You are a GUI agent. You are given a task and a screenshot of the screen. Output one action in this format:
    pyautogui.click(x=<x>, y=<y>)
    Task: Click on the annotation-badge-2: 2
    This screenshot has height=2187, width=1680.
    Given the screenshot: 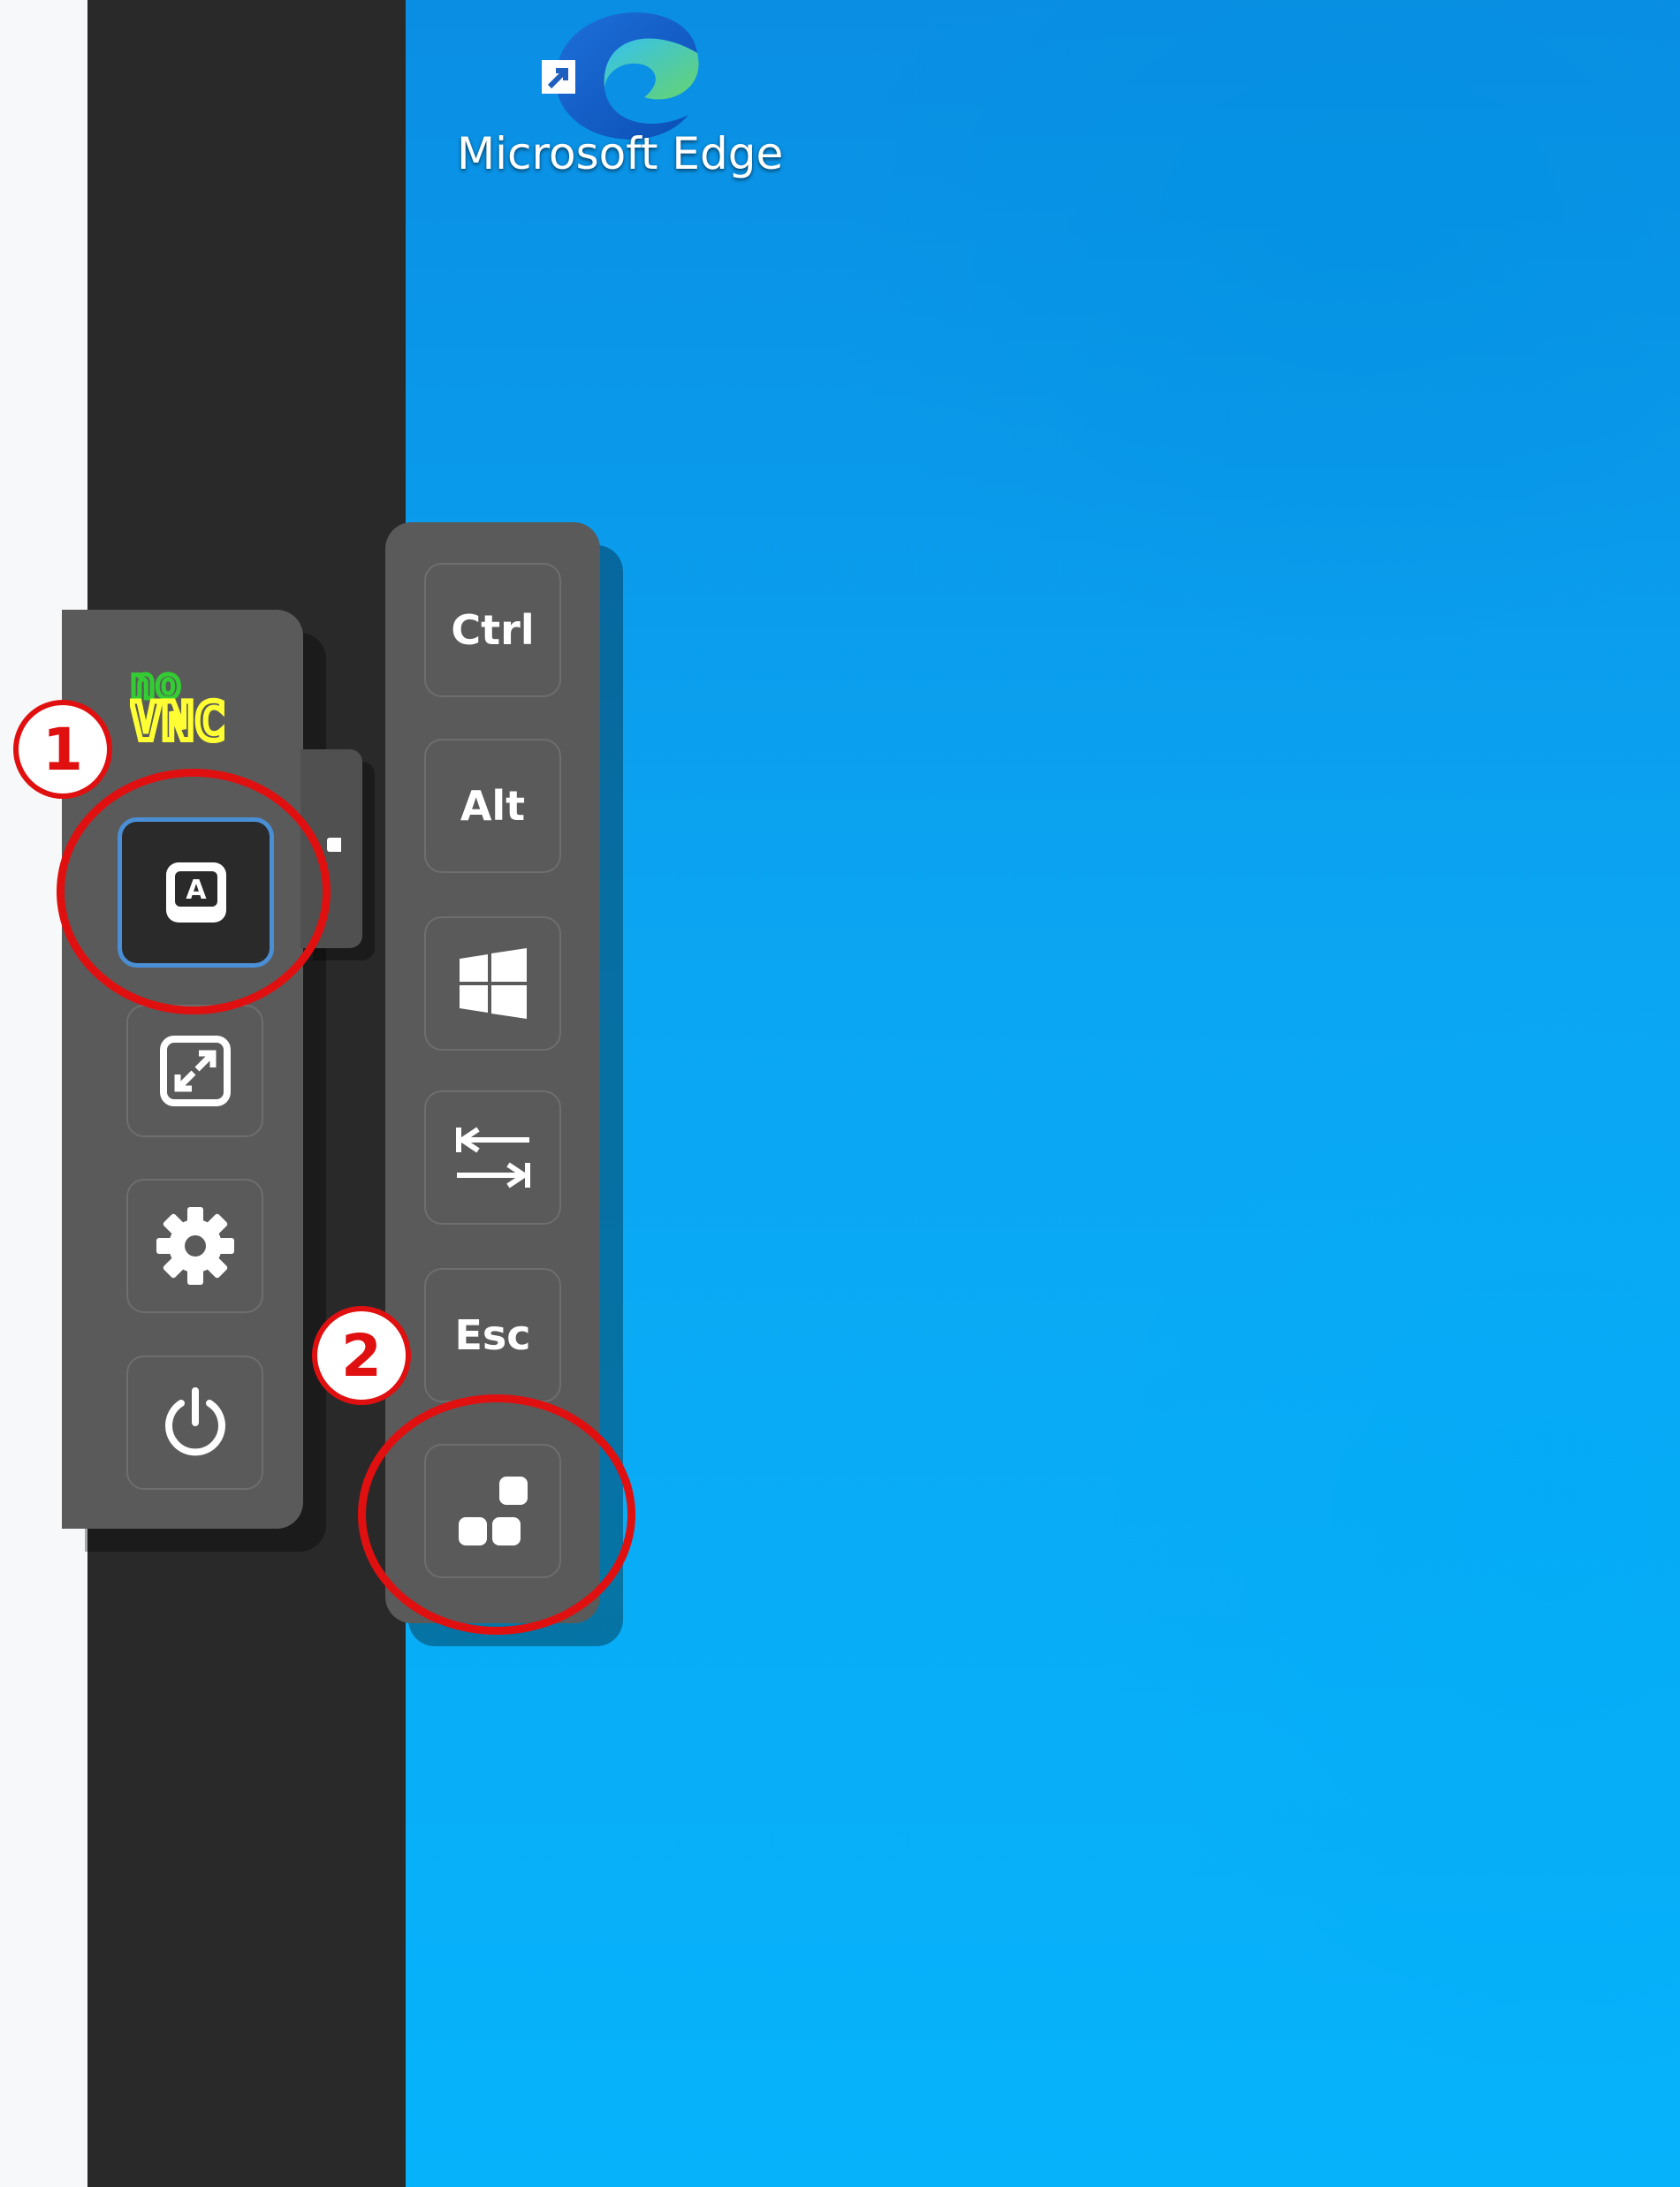 What is the action you would take?
    pyautogui.click(x=361, y=1355)
    